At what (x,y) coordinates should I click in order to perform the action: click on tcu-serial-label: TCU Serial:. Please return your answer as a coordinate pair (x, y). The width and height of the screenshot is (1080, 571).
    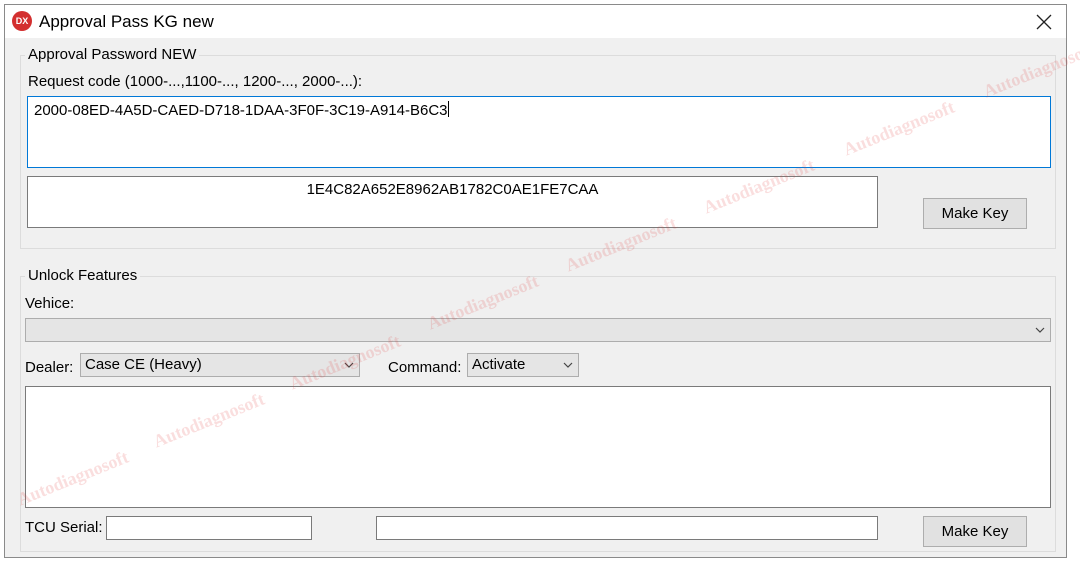
    Looking at the image, I should click on (64, 527).